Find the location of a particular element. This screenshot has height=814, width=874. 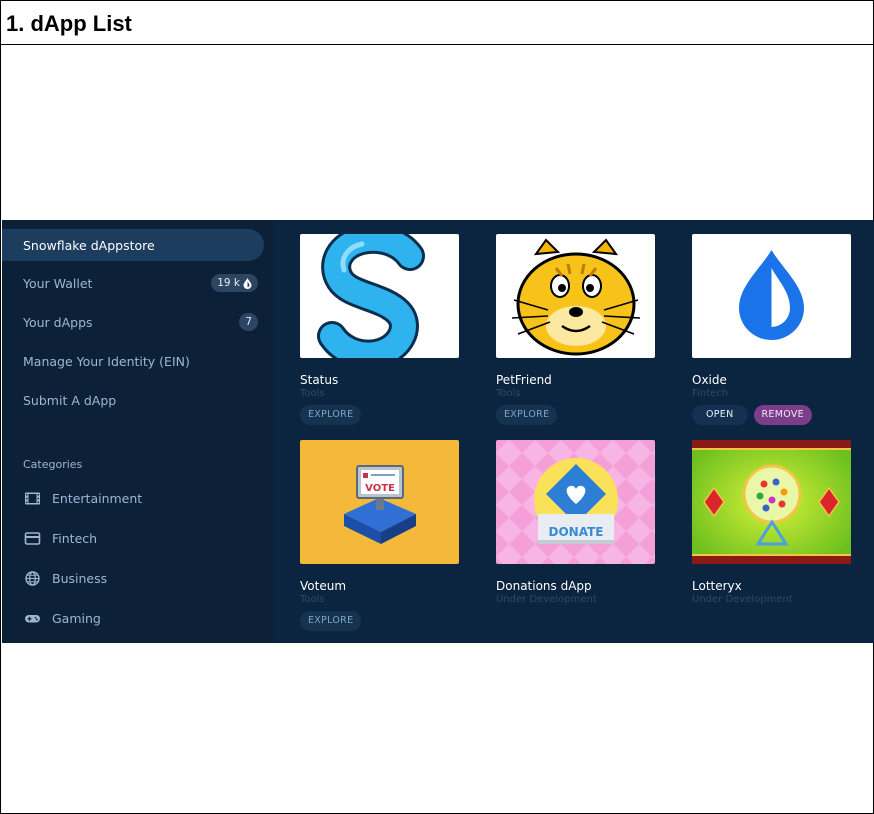

hamster-logo-icon is located at coordinates (575, 296).